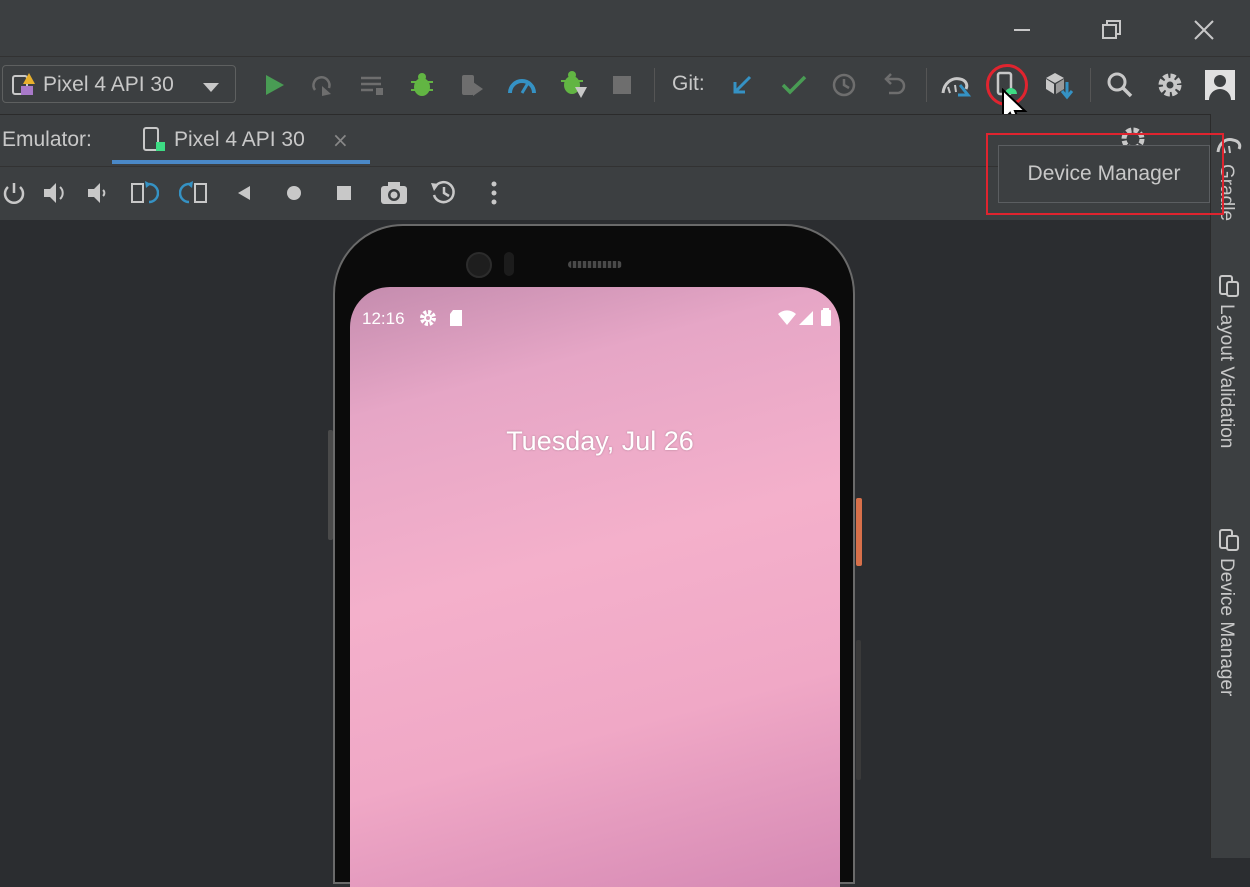 The width and height of the screenshot is (1250, 887). I want to click on tooltip-highlight-box, so click(1105, 174).